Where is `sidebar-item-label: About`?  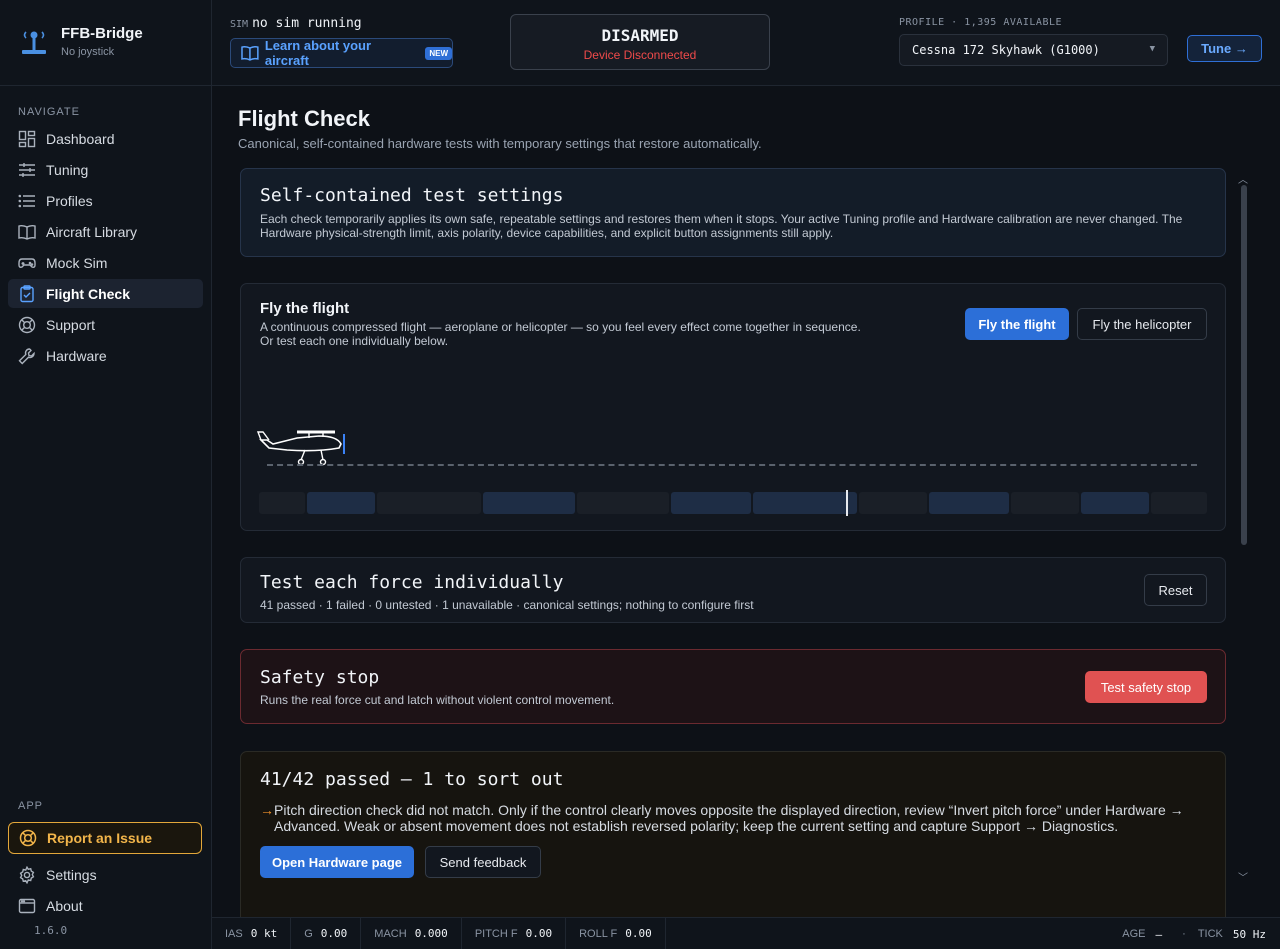
sidebar-item-label: About is located at coordinates (64, 905).